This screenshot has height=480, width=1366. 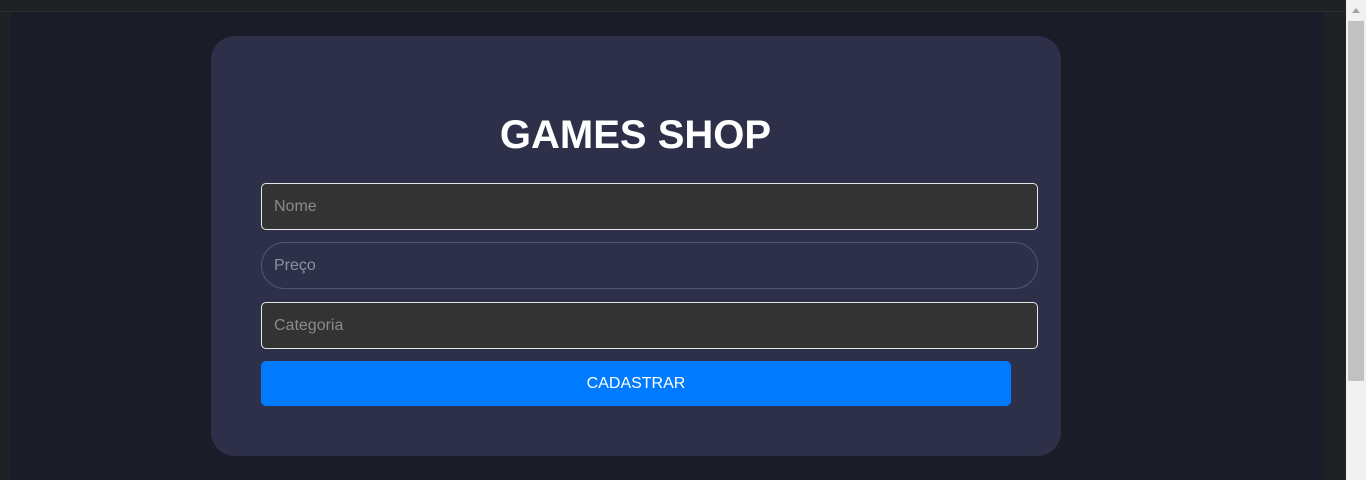 I want to click on page-right-gutter, so click(x=1335, y=246).